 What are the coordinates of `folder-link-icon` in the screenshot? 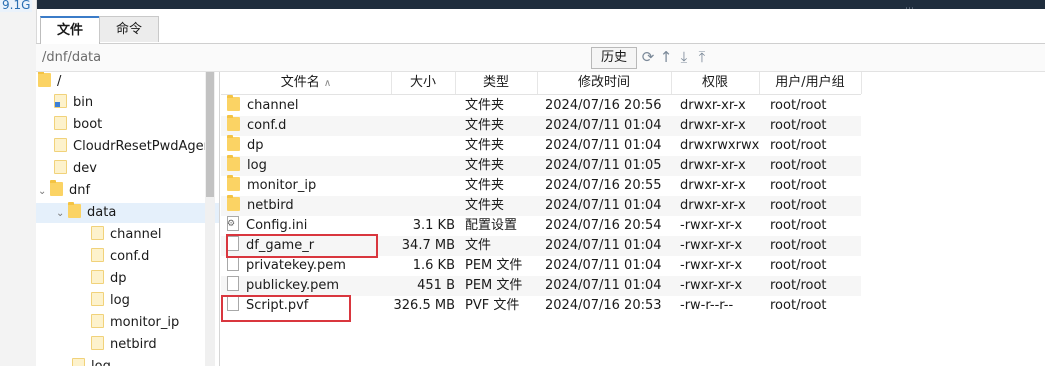 It's located at (60, 101).